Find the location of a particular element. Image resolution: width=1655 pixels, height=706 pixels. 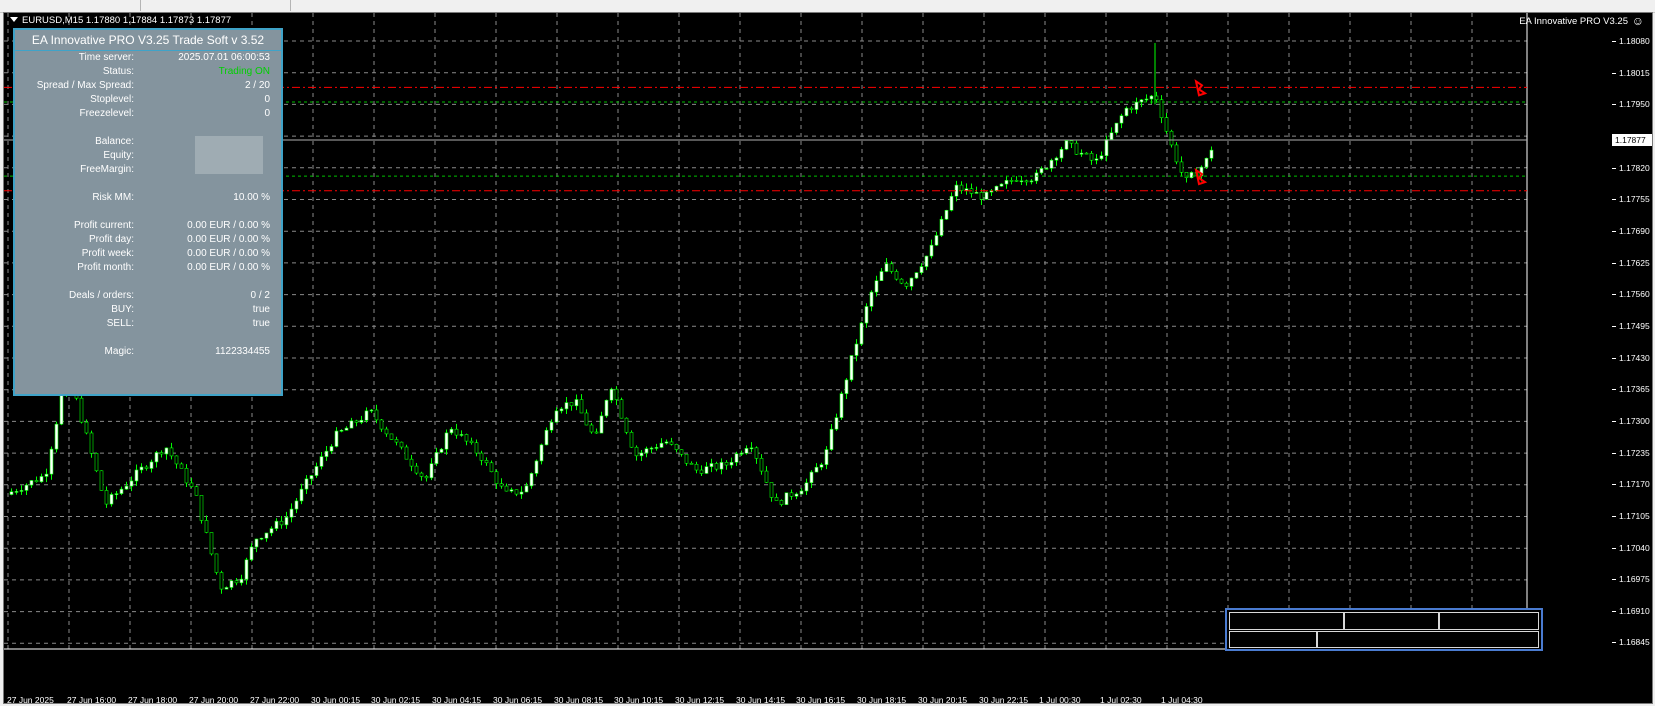

panel-row: Profit day: 0.00 EUR / 0.00 % is located at coordinates (148, 240).